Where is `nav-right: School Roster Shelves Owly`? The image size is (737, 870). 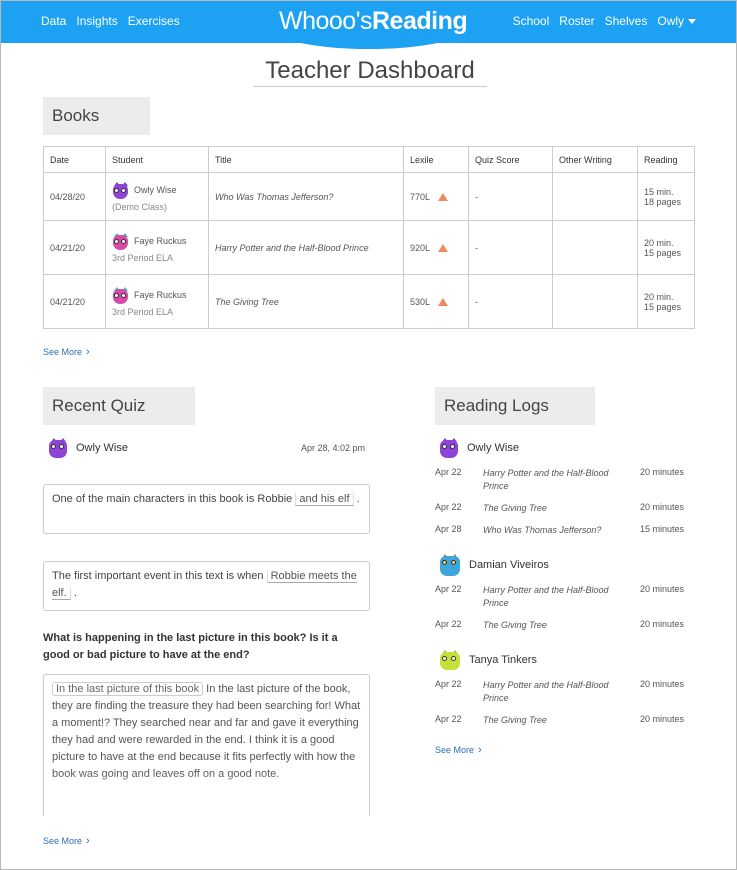 nav-right: School Roster Shelves Owly is located at coordinates (604, 21).